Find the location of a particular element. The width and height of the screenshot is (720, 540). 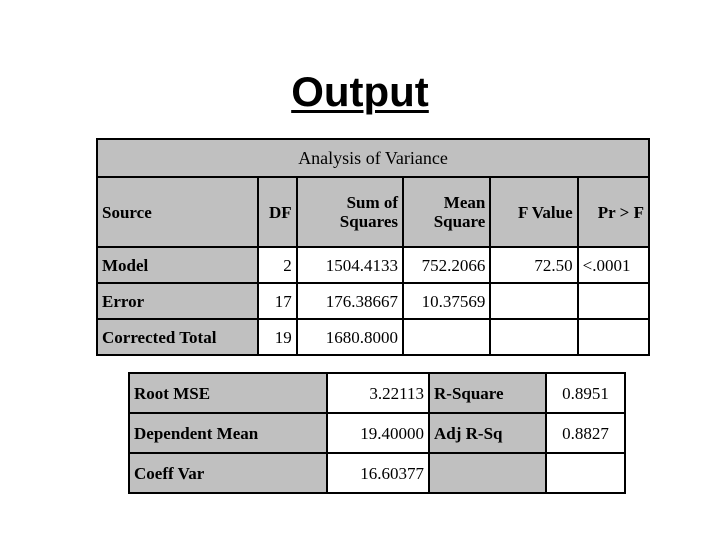

cell-df: 17 is located at coordinates (277, 301).